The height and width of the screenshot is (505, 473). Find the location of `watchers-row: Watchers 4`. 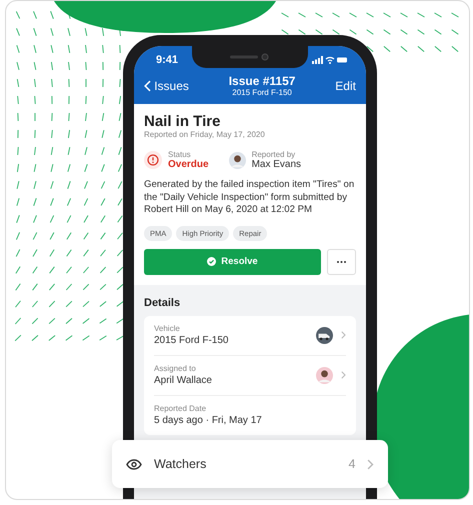

watchers-row: Watchers 4 is located at coordinates (250, 464).